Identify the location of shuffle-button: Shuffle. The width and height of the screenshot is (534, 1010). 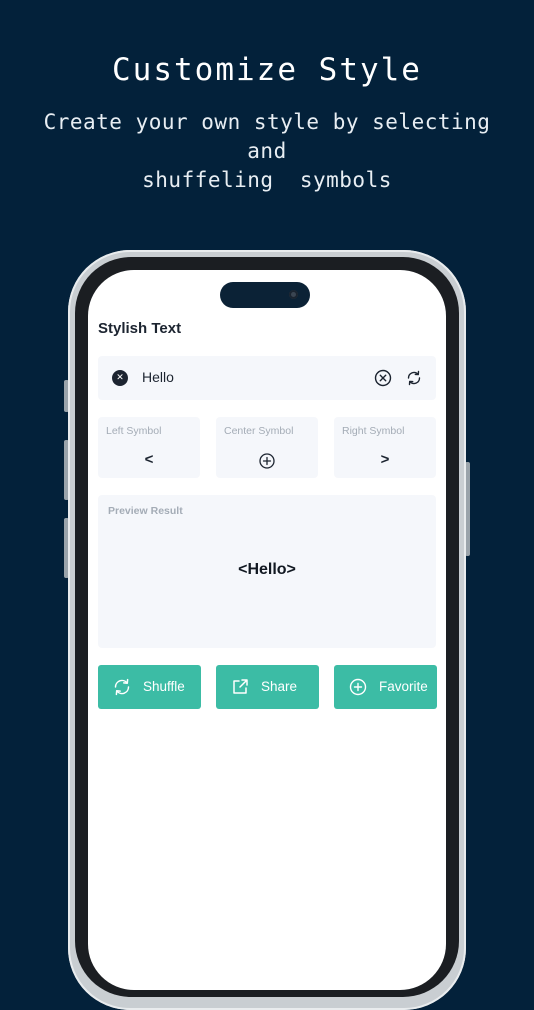
(149, 687).